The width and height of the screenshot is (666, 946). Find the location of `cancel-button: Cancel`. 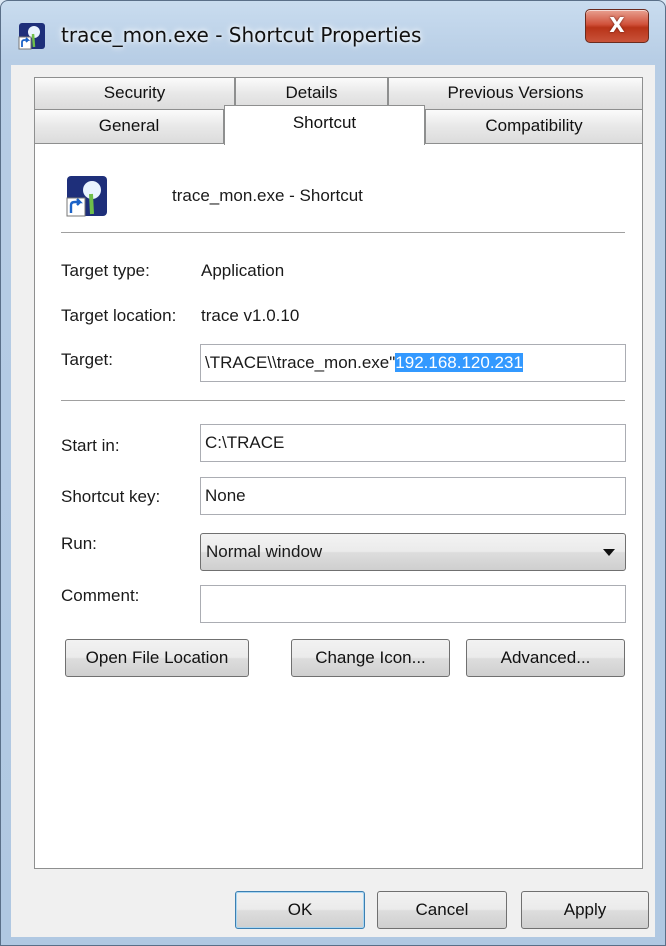

cancel-button: Cancel is located at coordinates (442, 910).